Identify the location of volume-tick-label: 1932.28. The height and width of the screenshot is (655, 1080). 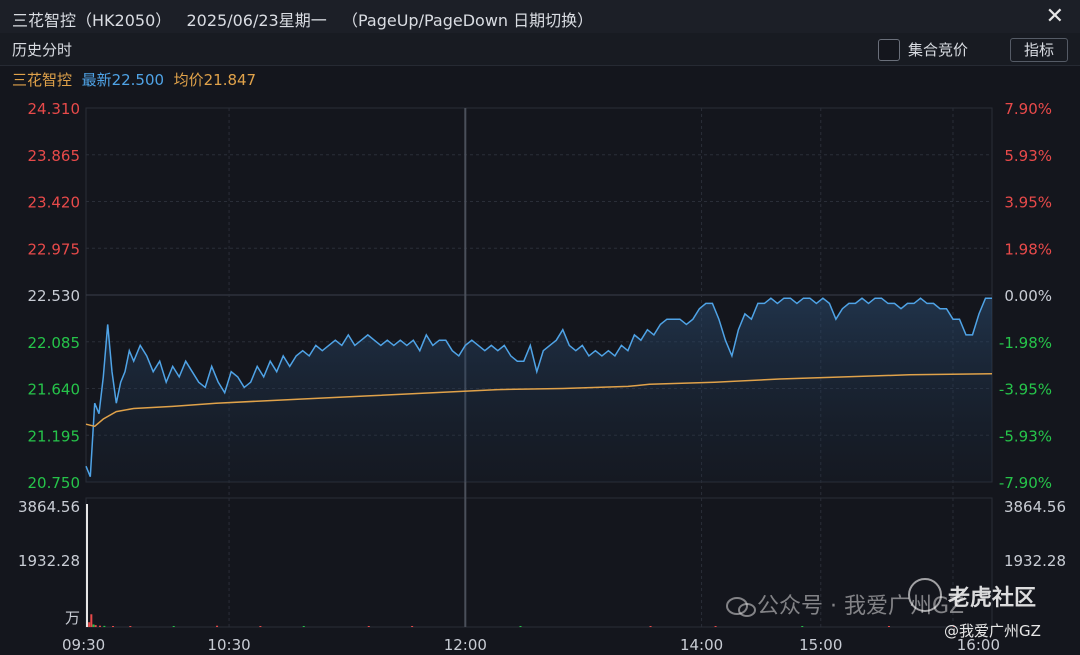
(49, 561).